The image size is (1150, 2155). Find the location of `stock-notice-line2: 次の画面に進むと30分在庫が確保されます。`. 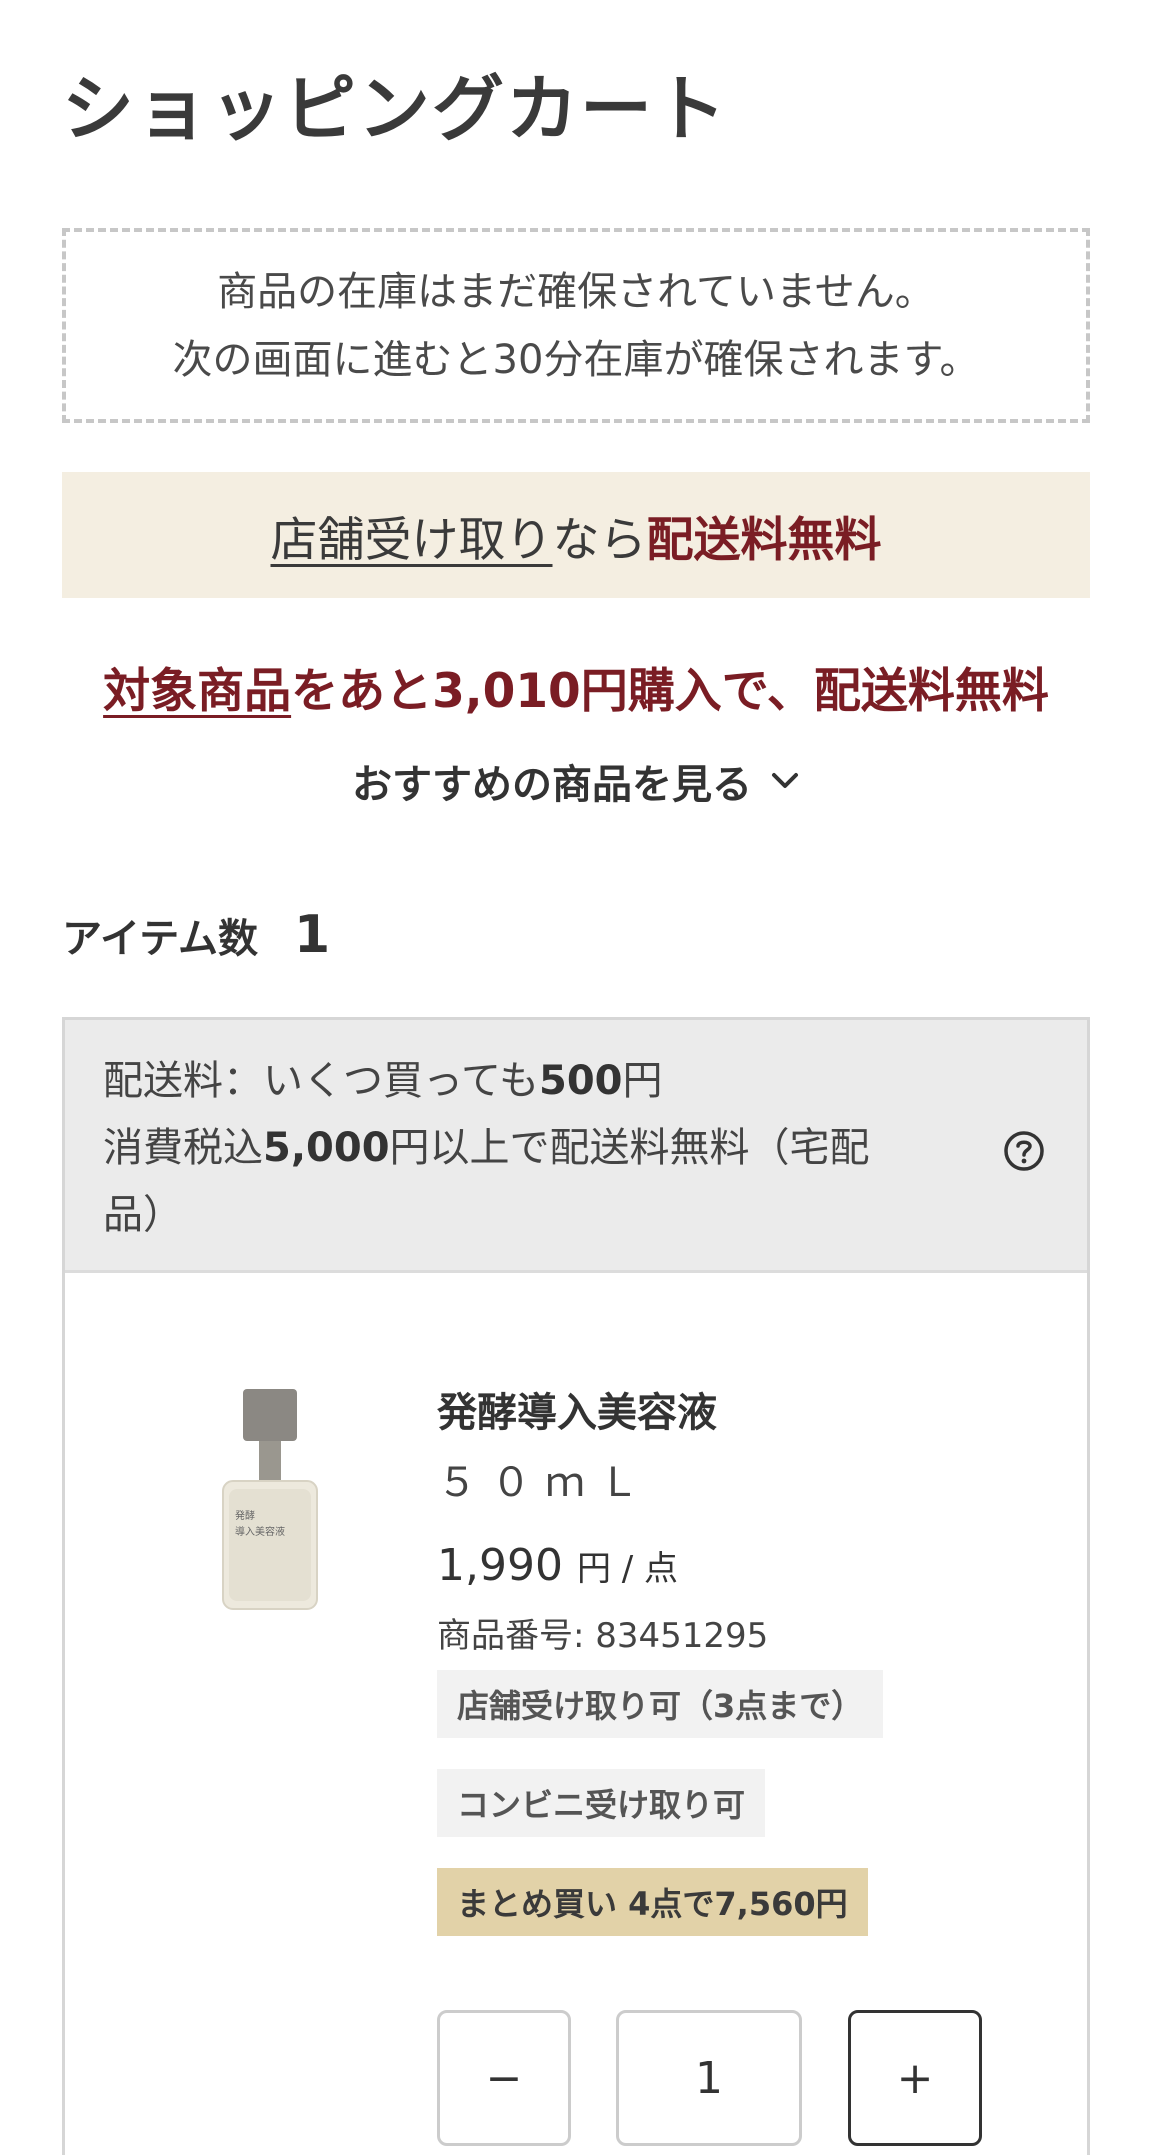

stock-notice-line2: 次の画面に進むと30分在庫が確保されます。 is located at coordinates (576, 359).